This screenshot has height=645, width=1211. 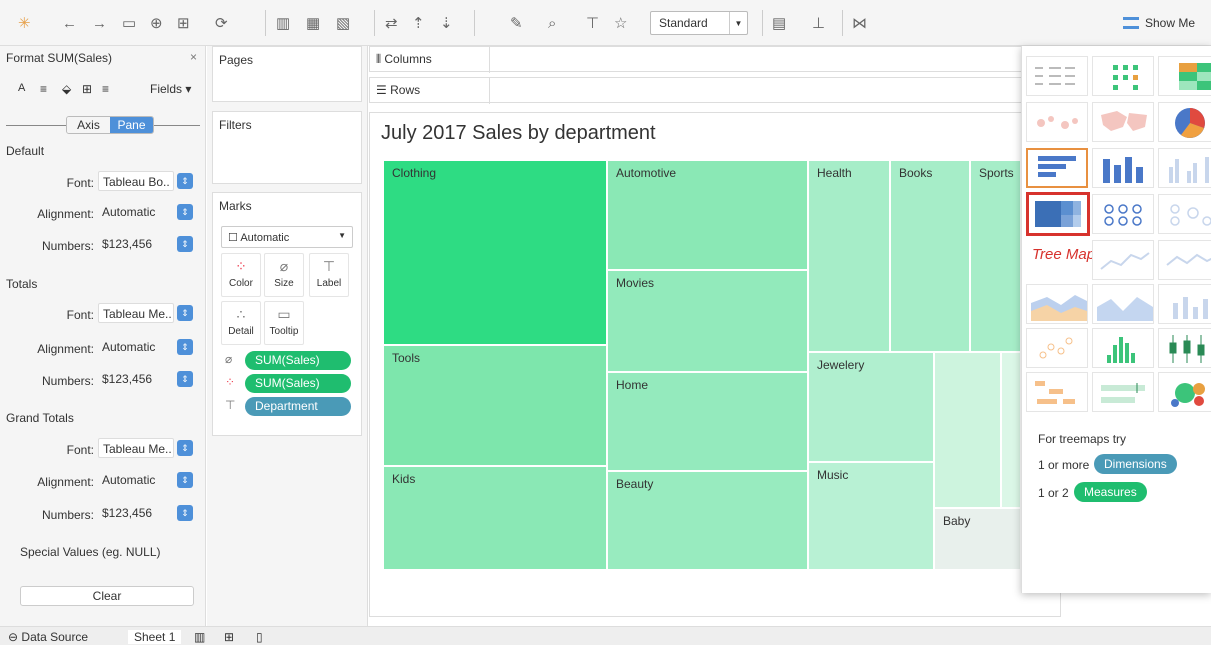 I want to click on symbol-grid-thumb, so click(x=1123, y=76).